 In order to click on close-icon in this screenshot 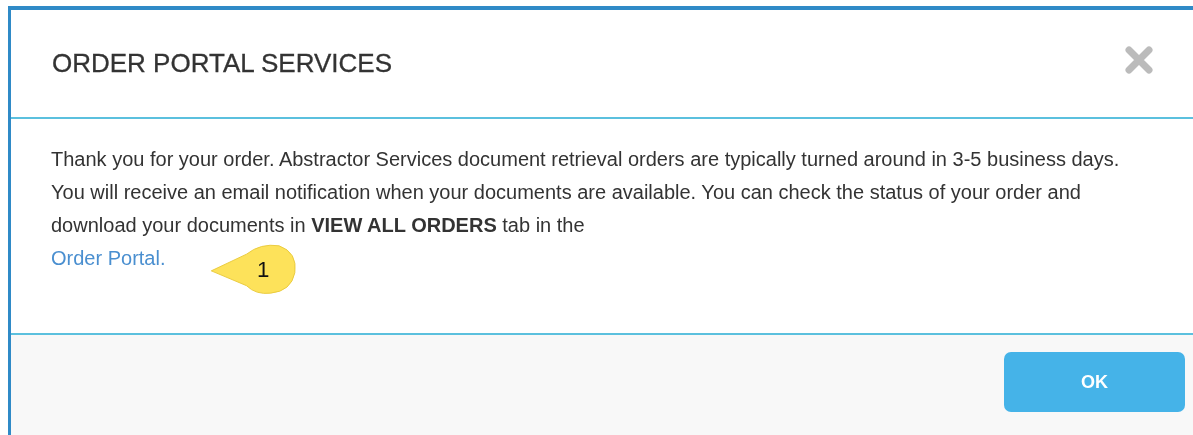, I will do `click(1139, 59)`.